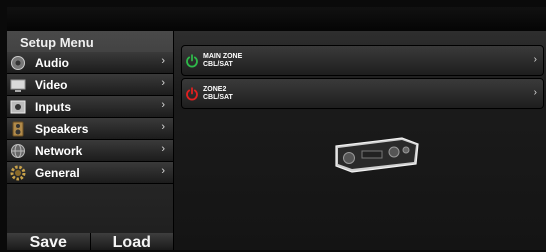 Image resolution: width=546 pixels, height=252 pixels. I want to click on menu-item-label: Audio, so click(52, 62).